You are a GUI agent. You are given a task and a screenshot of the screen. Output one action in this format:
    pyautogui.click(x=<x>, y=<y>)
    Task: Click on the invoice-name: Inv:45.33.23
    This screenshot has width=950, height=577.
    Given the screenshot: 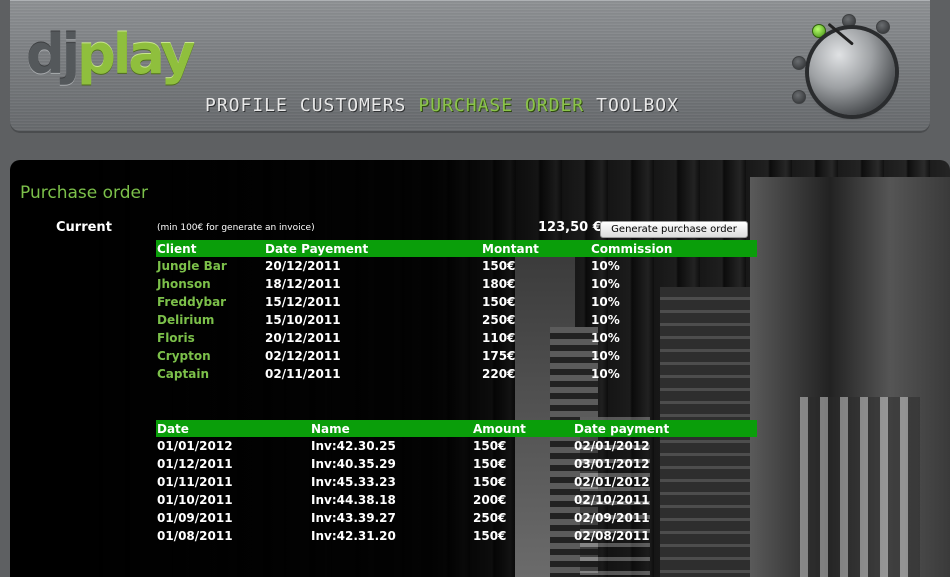 What is the action you would take?
    pyautogui.click(x=391, y=482)
    